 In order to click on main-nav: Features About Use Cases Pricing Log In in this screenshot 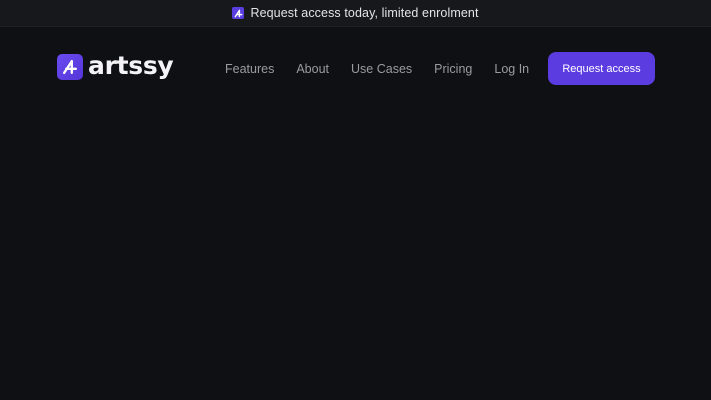, I will do `click(388, 69)`.